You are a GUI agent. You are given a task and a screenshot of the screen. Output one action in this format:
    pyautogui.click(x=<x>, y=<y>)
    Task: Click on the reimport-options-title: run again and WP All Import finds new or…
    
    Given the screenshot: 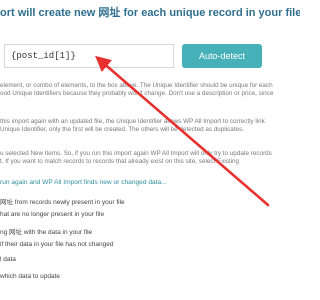 What is the action you would take?
    pyautogui.click(x=83, y=182)
    